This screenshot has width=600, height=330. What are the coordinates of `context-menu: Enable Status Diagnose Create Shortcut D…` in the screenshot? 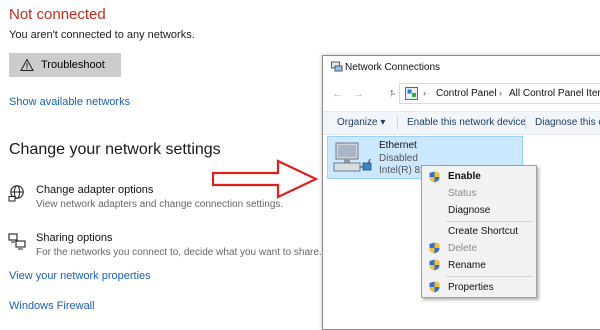 It's located at (479, 231).